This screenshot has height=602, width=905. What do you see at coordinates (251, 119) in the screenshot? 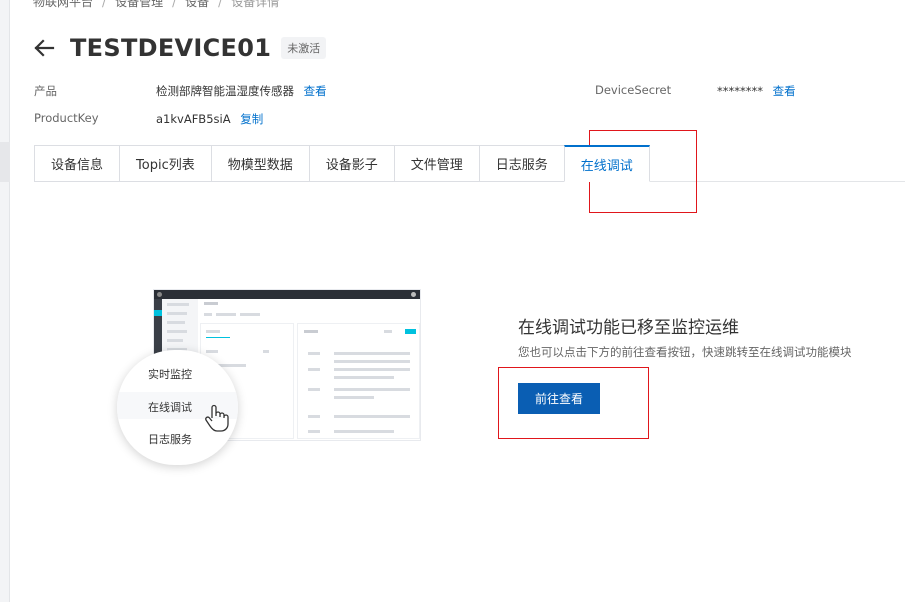
I see `productkey-copy-link: 复制` at bounding box center [251, 119].